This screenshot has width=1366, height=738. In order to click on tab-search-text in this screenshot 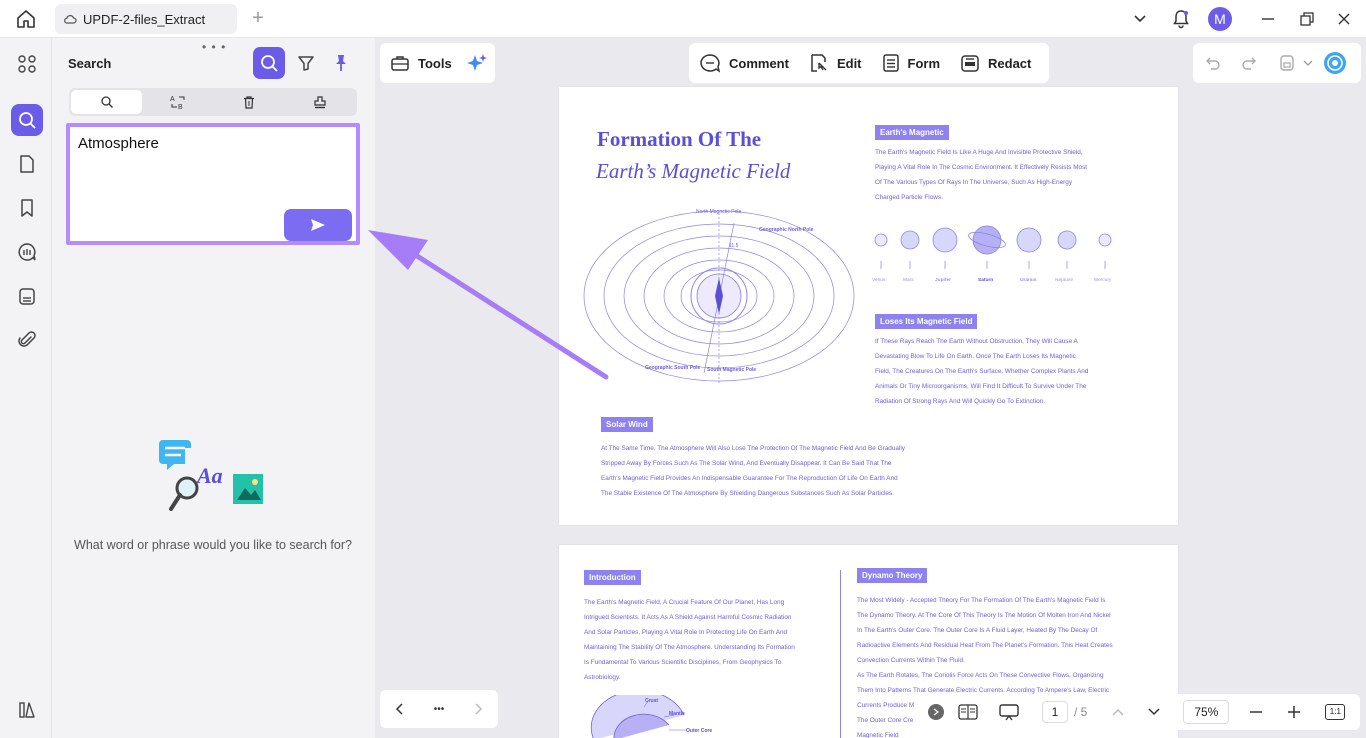, I will do `click(106, 102)`.